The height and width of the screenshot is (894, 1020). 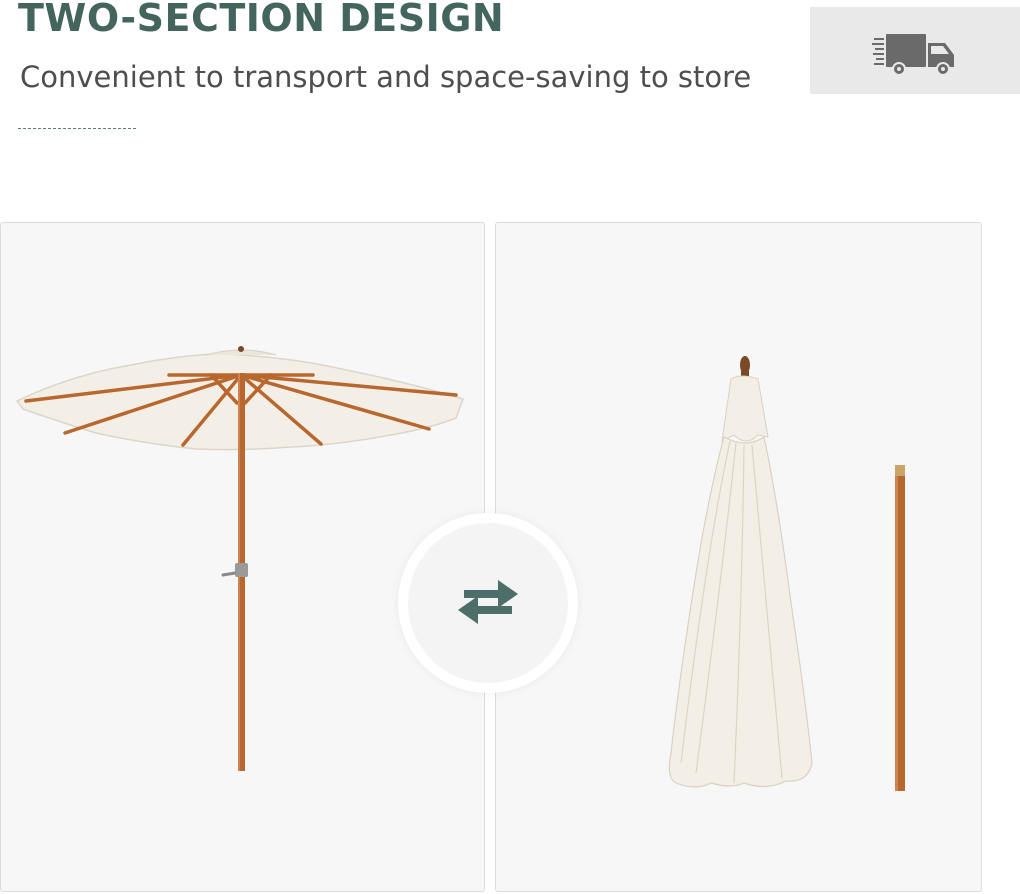 I want to click on page-title: TWO-SECTION DESIGN, so click(x=261, y=20).